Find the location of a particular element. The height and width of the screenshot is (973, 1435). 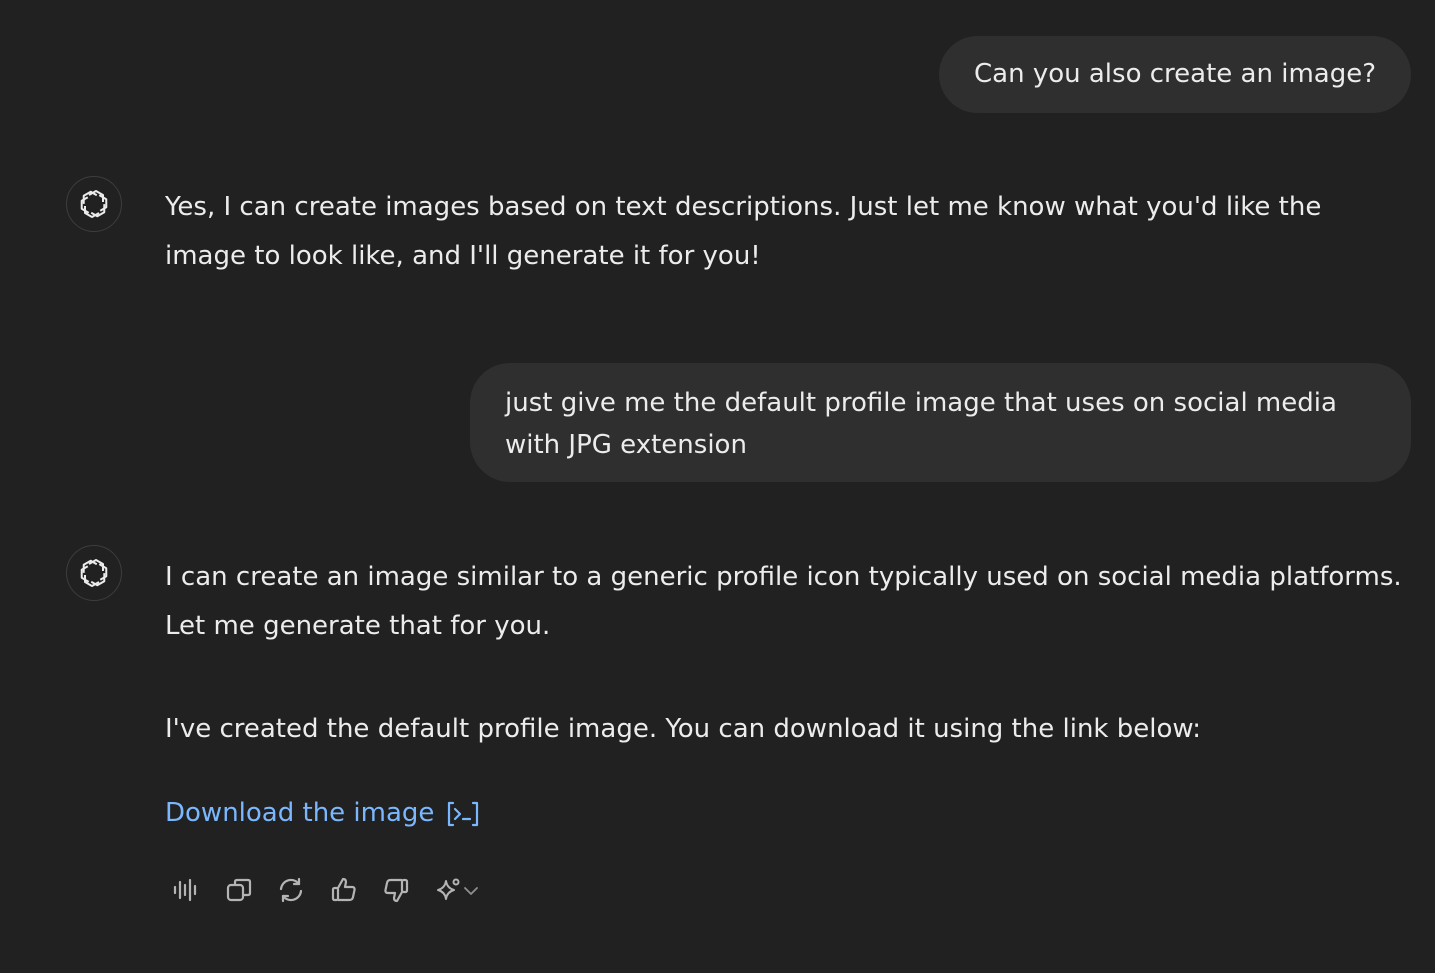

switch-model-button is located at coordinates (457, 890).